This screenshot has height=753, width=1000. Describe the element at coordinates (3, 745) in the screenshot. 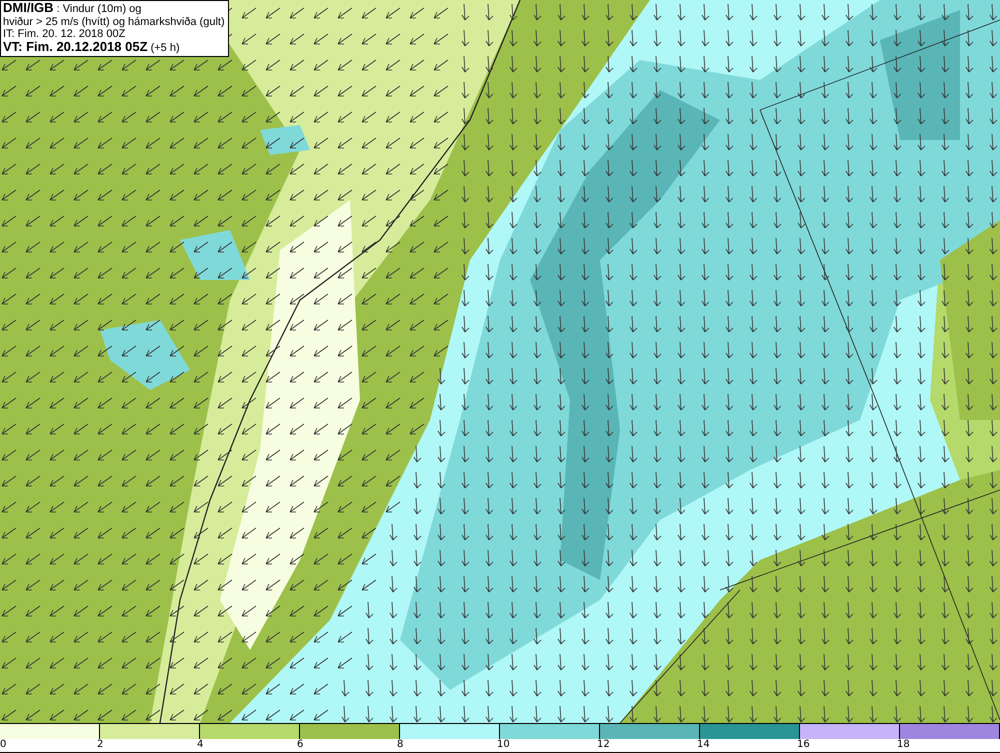

I see `legend-label: 0` at that location.